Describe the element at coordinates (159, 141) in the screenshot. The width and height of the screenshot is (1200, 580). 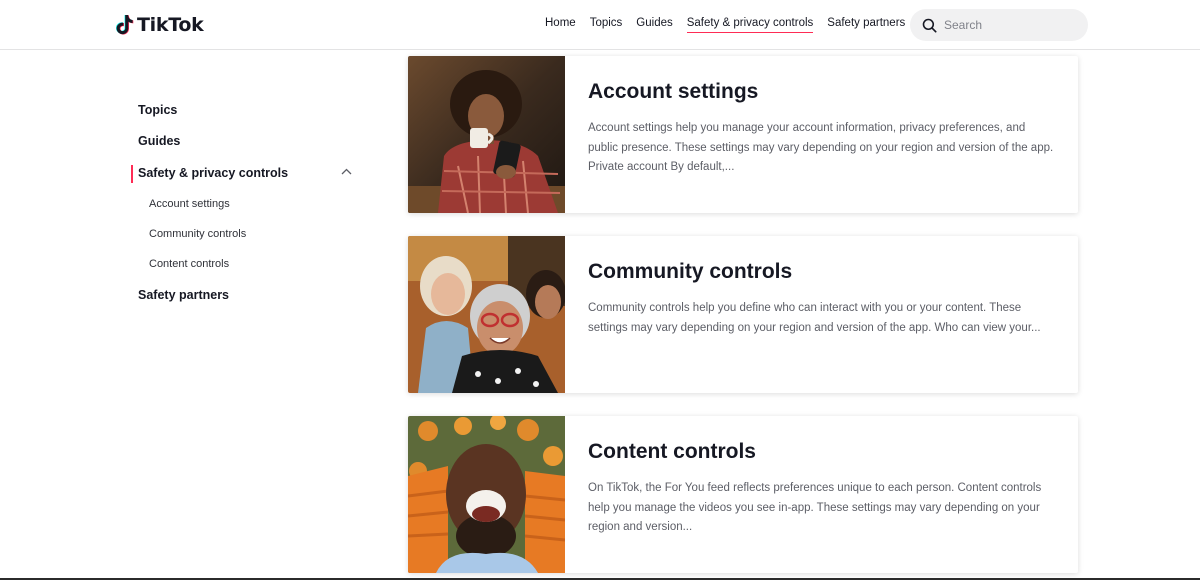
I see `sidebar-item-guides: Guides` at that location.